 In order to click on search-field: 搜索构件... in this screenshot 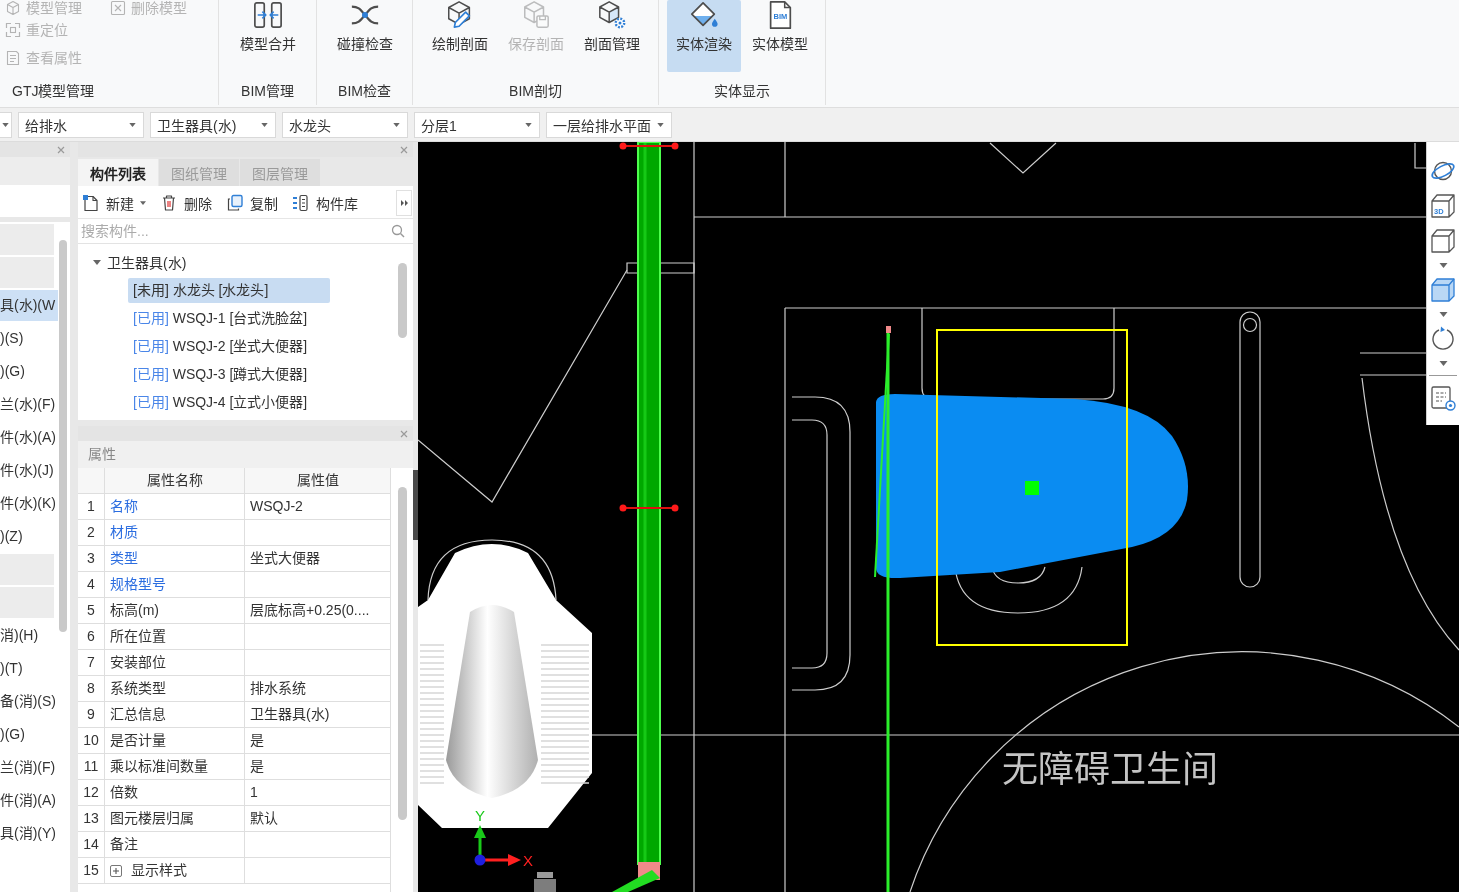, I will do `click(236, 231)`.